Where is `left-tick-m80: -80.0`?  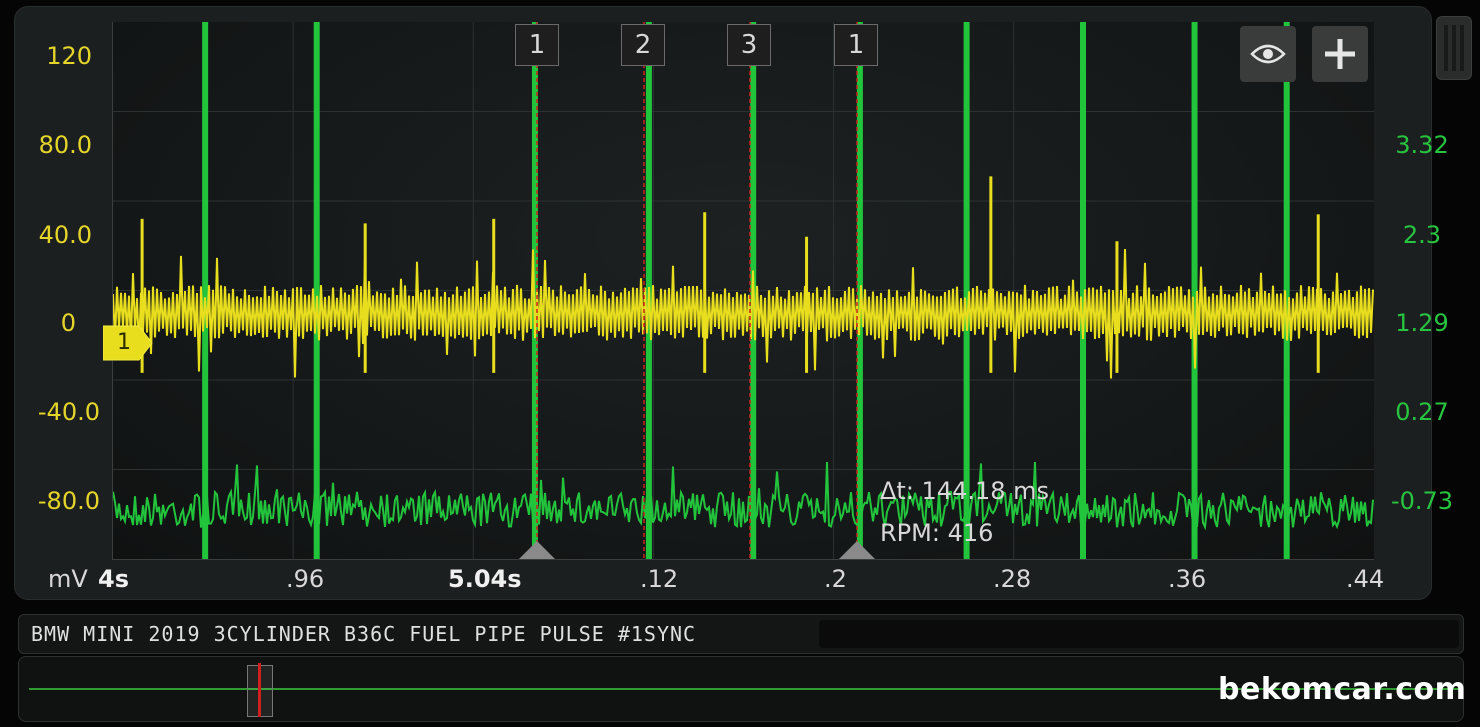
left-tick-m80: -80.0 is located at coordinates (68, 501).